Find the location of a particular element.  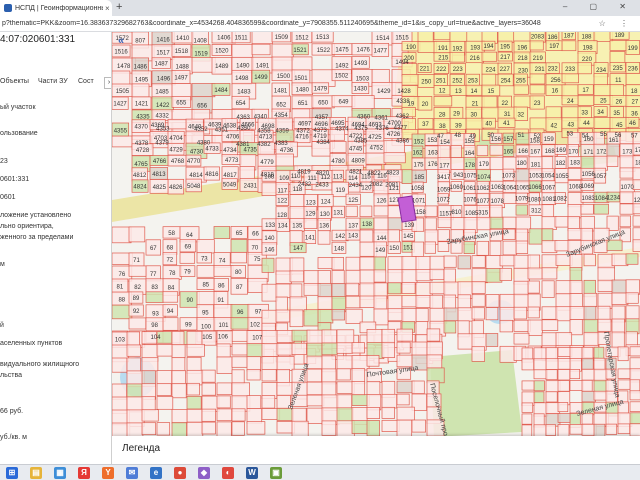

word-icon: W is located at coordinates (252, 473).